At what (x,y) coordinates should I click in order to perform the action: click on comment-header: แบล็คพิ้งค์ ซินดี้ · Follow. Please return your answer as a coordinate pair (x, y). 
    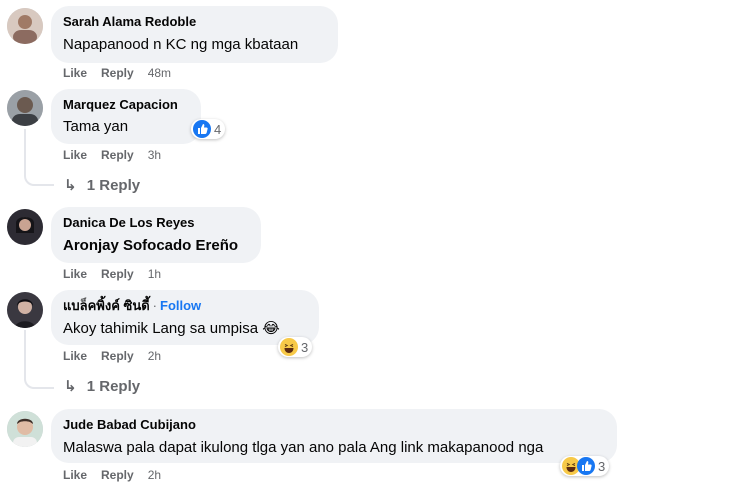
    Looking at the image, I should click on (185, 305).